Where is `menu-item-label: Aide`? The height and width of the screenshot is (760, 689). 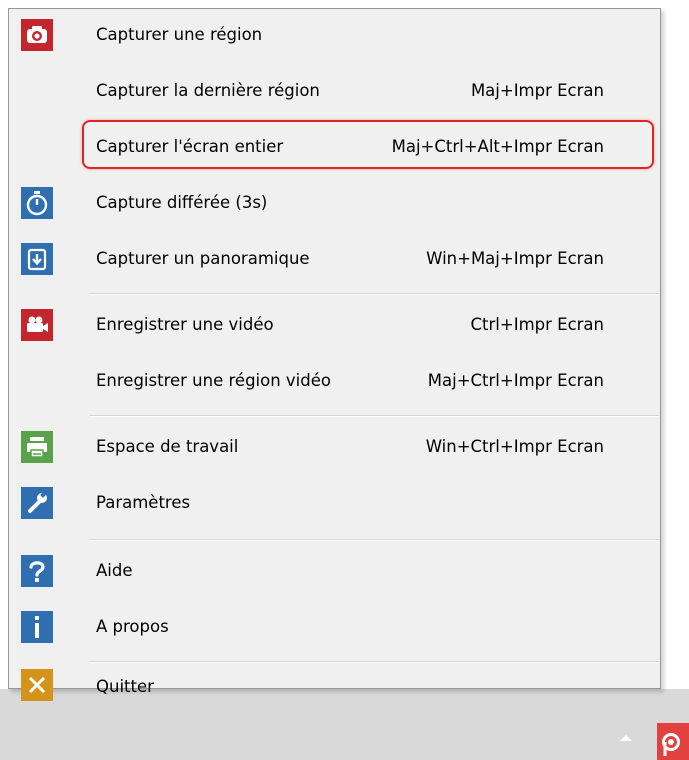
menu-item-label: Aide is located at coordinates (114, 570).